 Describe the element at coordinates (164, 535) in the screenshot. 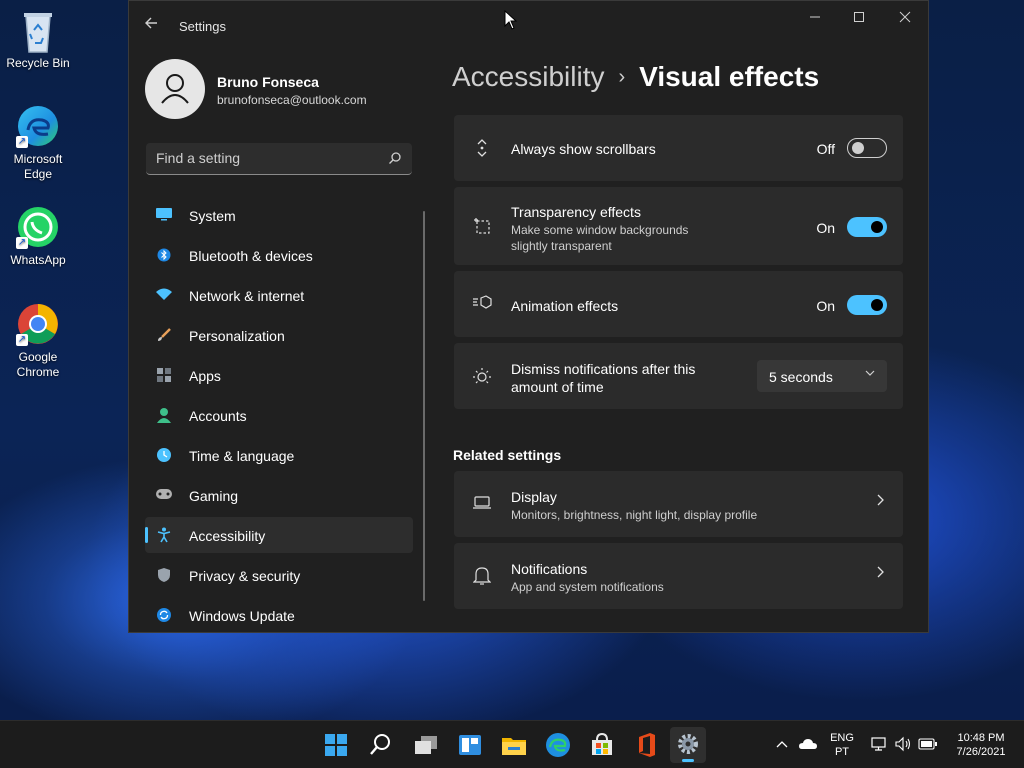

I see `accessibility-icon` at that location.